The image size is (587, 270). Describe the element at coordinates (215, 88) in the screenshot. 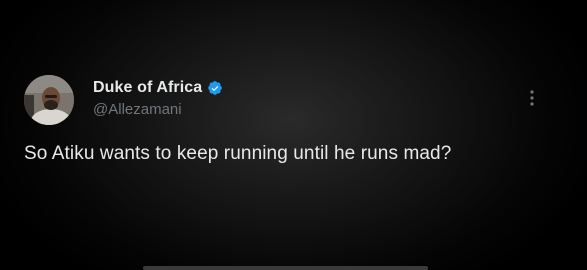

I see `verified-badge-icon` at that location.